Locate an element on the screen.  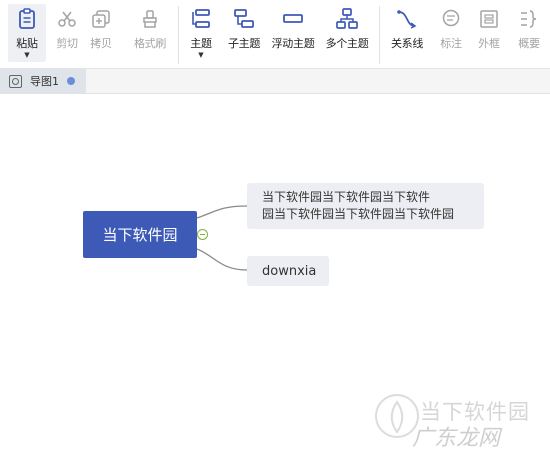
central-topic-text: 当下软件园 is located at coordinates (140, 235).